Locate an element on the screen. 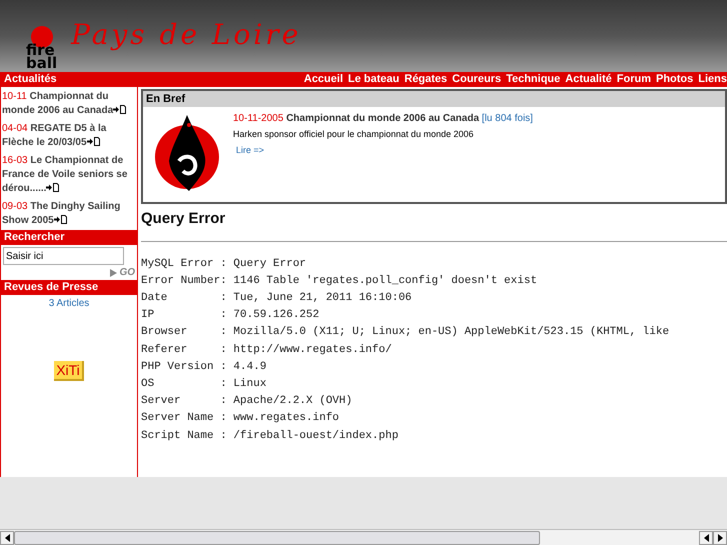  nav-link: Forum is located at coordinates (633, 79).